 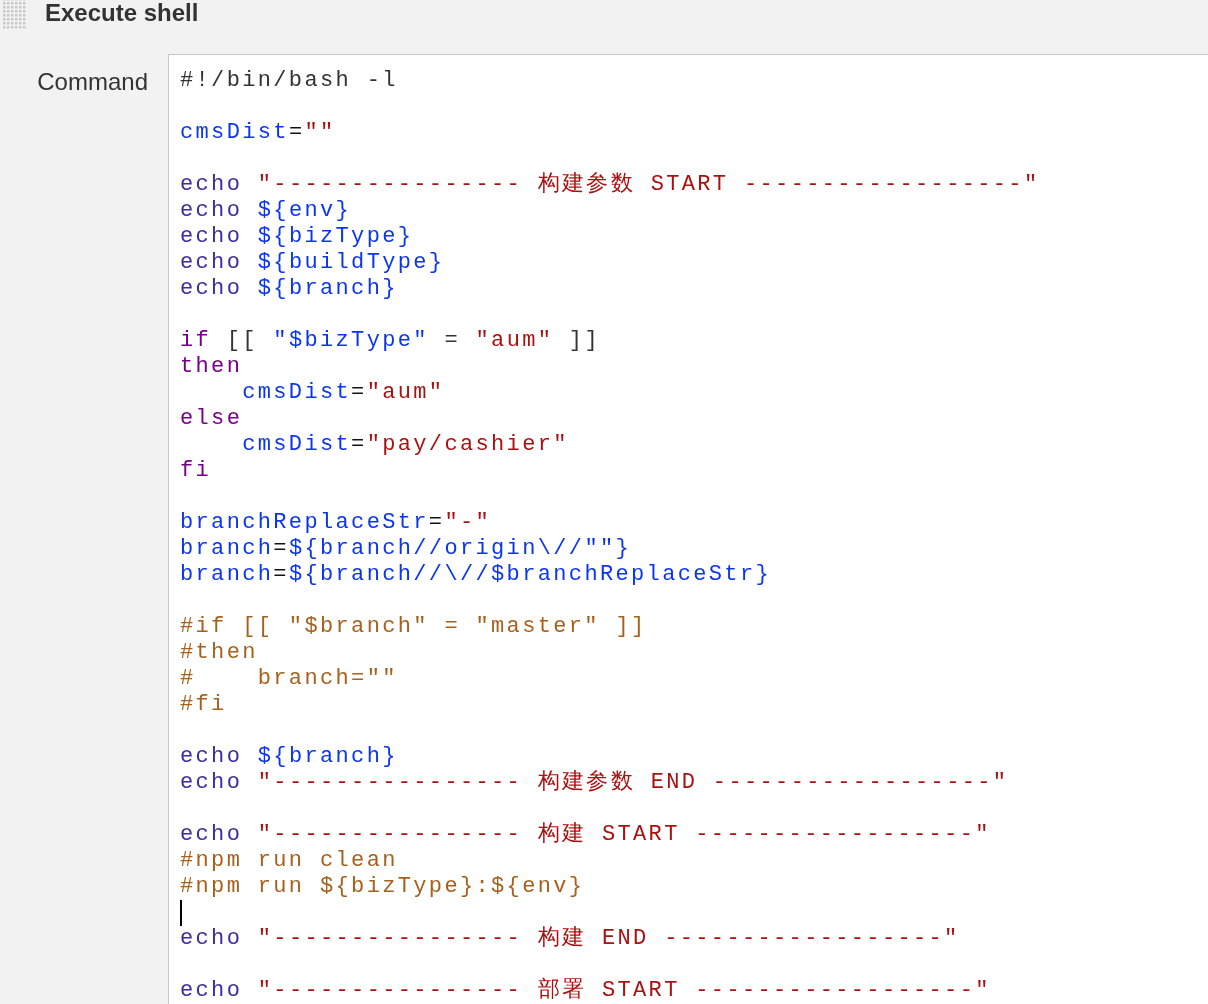 I want to click on code-line: # branch="", so click(x=289, y=679).